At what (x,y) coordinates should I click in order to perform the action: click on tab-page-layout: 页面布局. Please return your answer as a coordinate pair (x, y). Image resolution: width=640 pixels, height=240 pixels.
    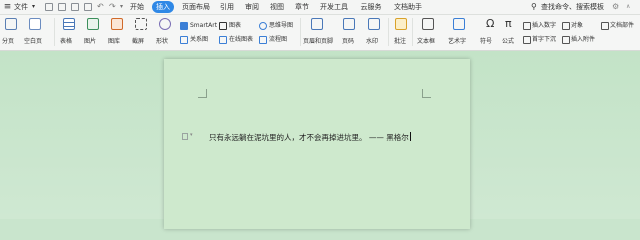
    Looking at the image, I should click on (196, 7).